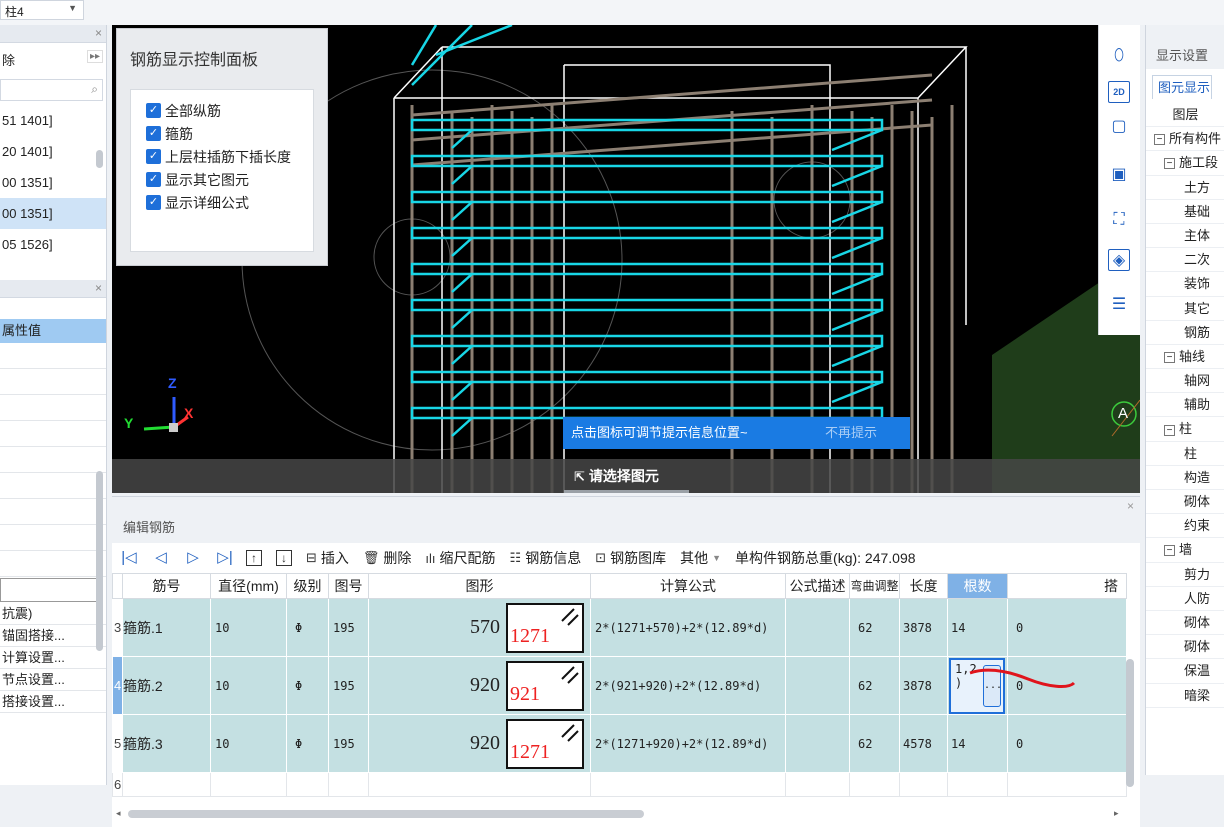 Image resolution: width=1224 pixels, height=827 pixels. What do you see at coordinates (700, 558) in the screenshot?
I see `other-menu: 其他 ▼` at bounding box center [700, 558].